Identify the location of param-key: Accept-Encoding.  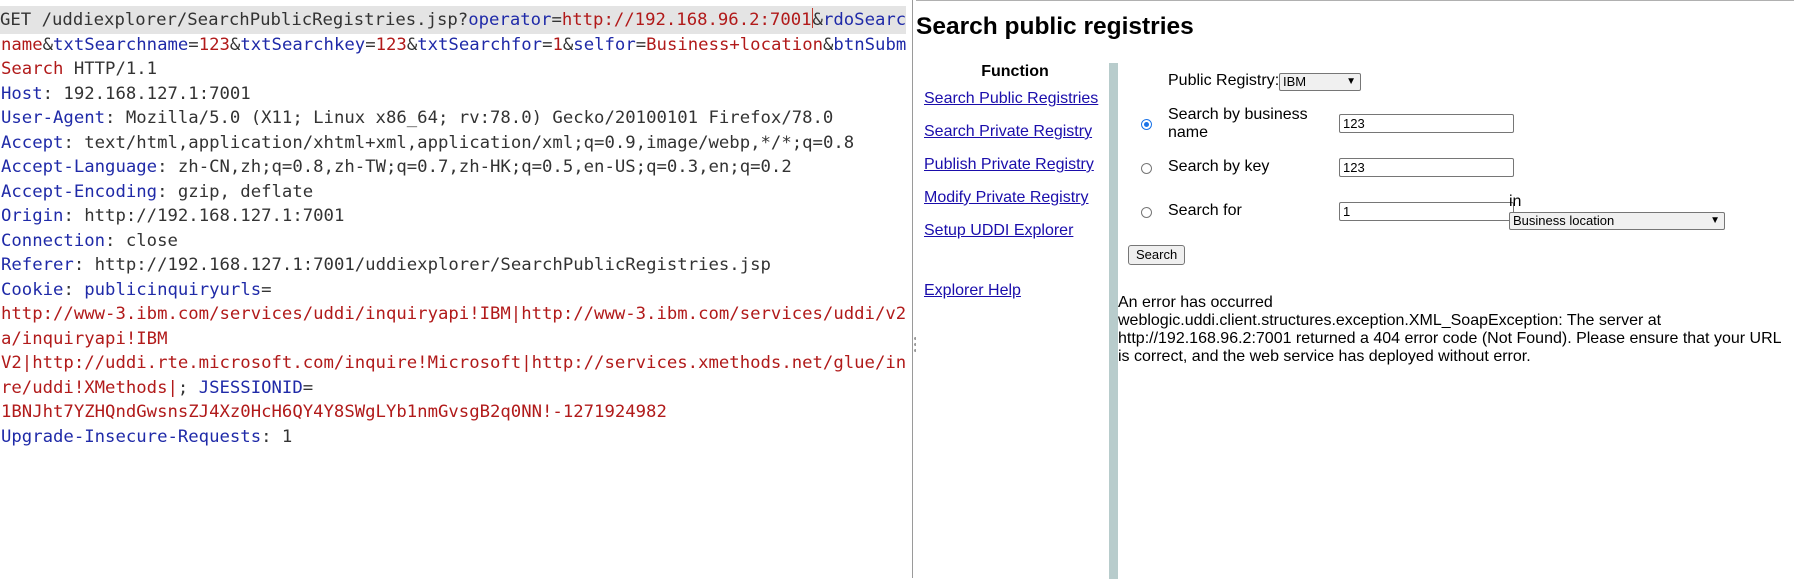
(79, 191).